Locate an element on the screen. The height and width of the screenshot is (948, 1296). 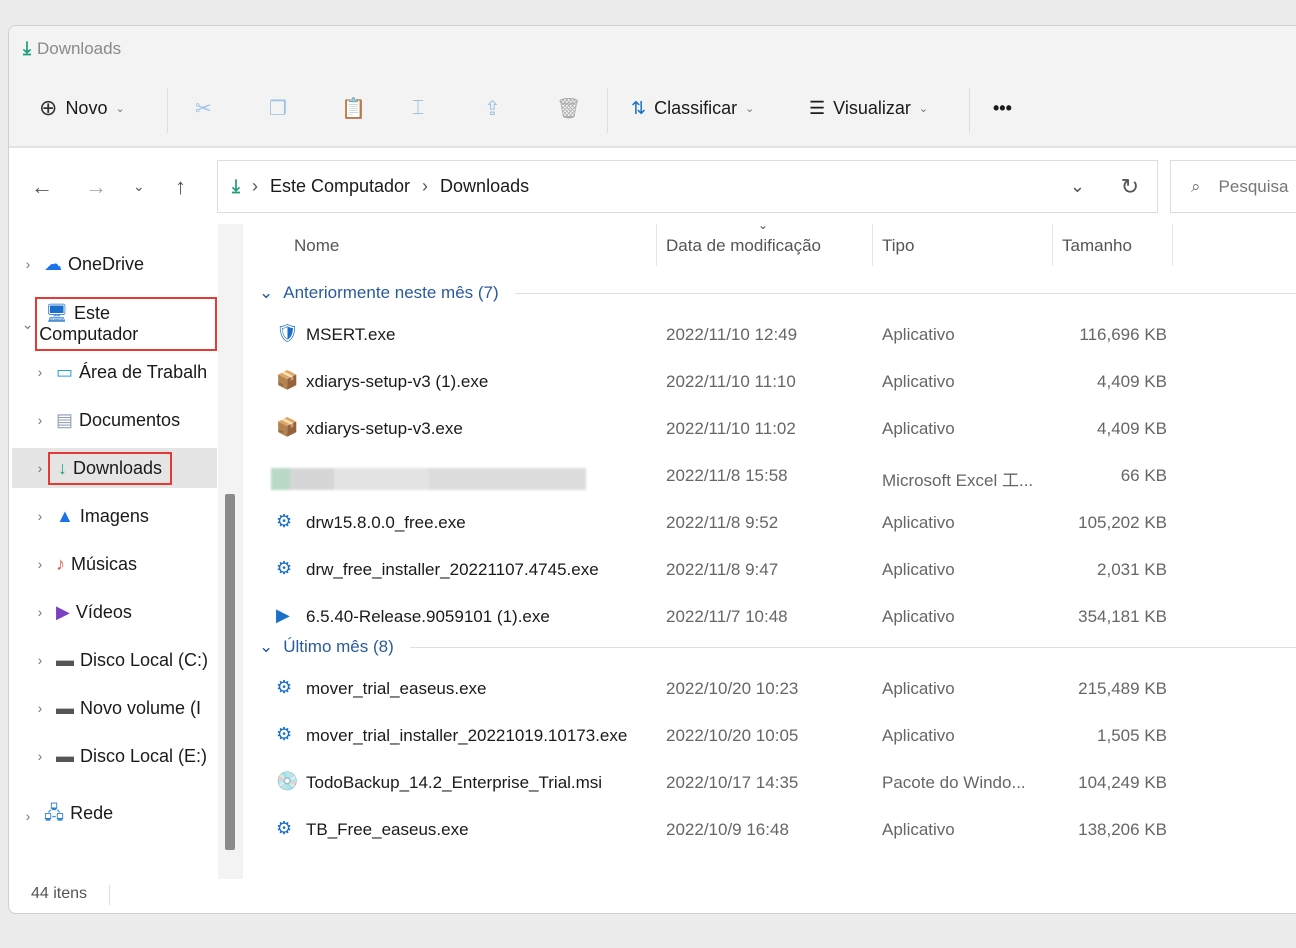
sidebar-item-label: Imagens is located at coordinates (114, 515).